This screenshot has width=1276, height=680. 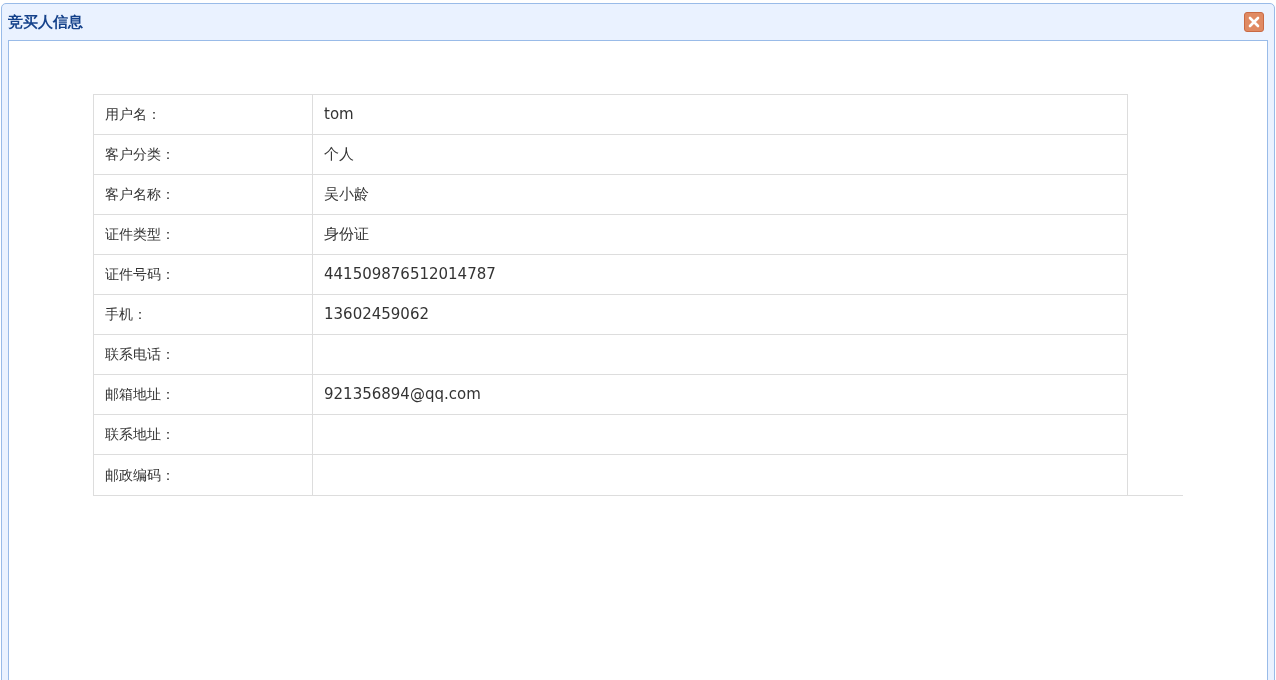 I want to click on value-cell-text: 441509876512014787, so click(x=410, y=275).